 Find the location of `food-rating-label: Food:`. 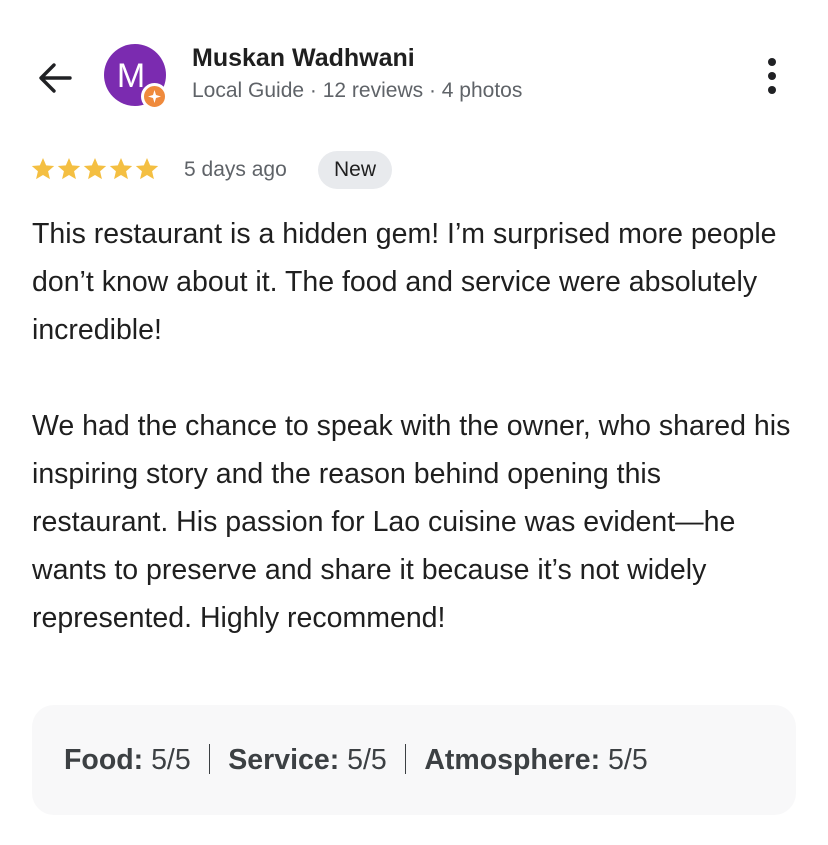

food-rating-label: Food: is located at coordinates (104, 760).